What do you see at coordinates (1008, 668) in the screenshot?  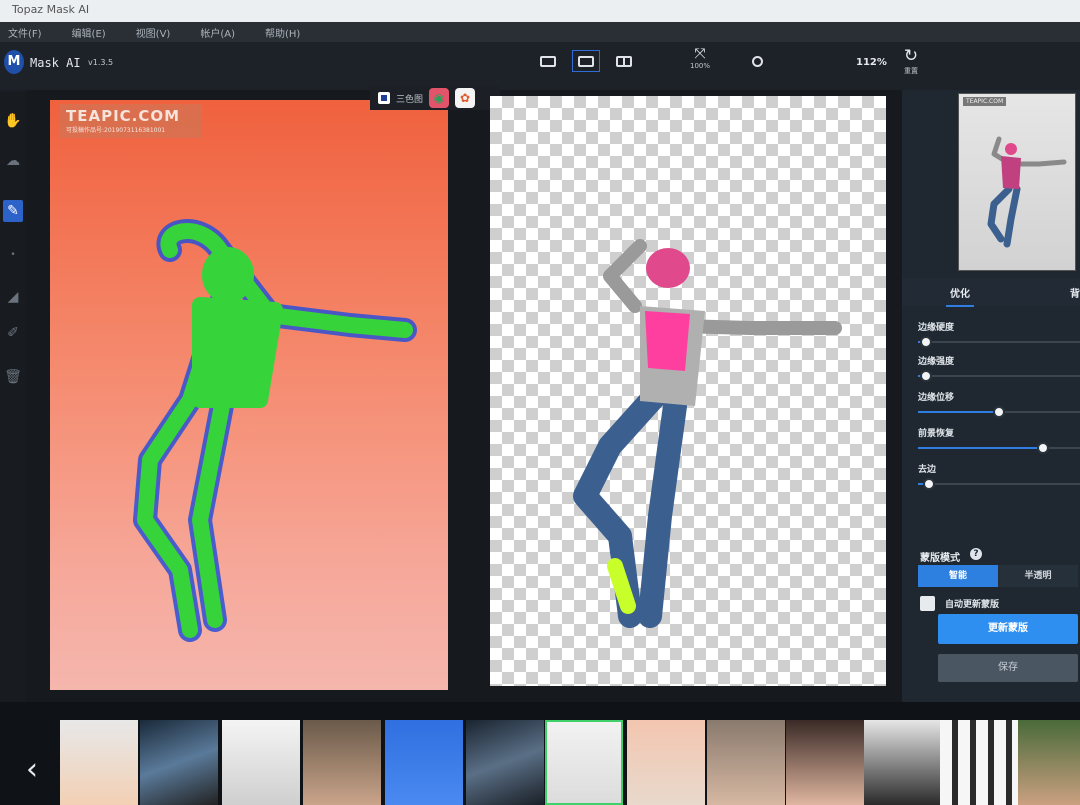 I see `save-button: 保存` at bounding box center [1008, 668].